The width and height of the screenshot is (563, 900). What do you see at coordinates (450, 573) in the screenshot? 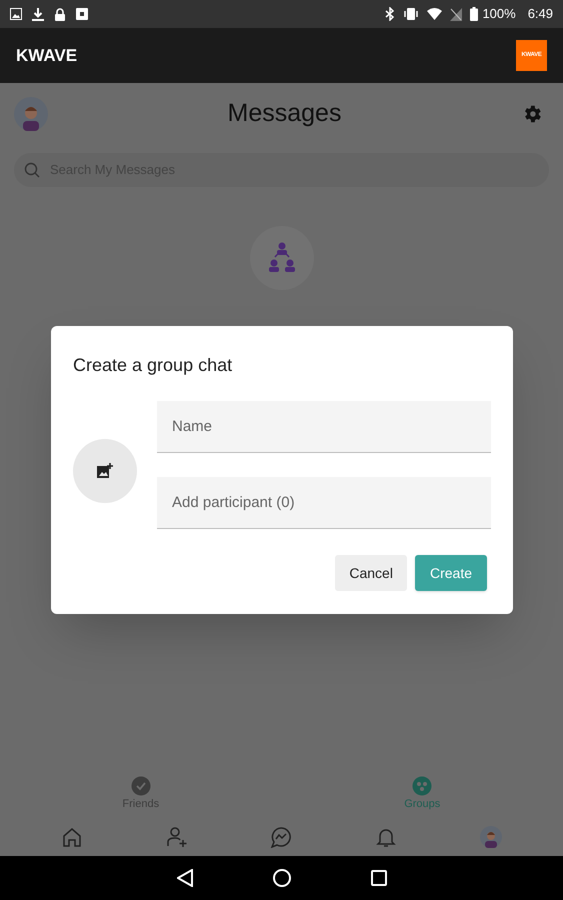
I see `create-button: Create` at bounding box center [450, 573].